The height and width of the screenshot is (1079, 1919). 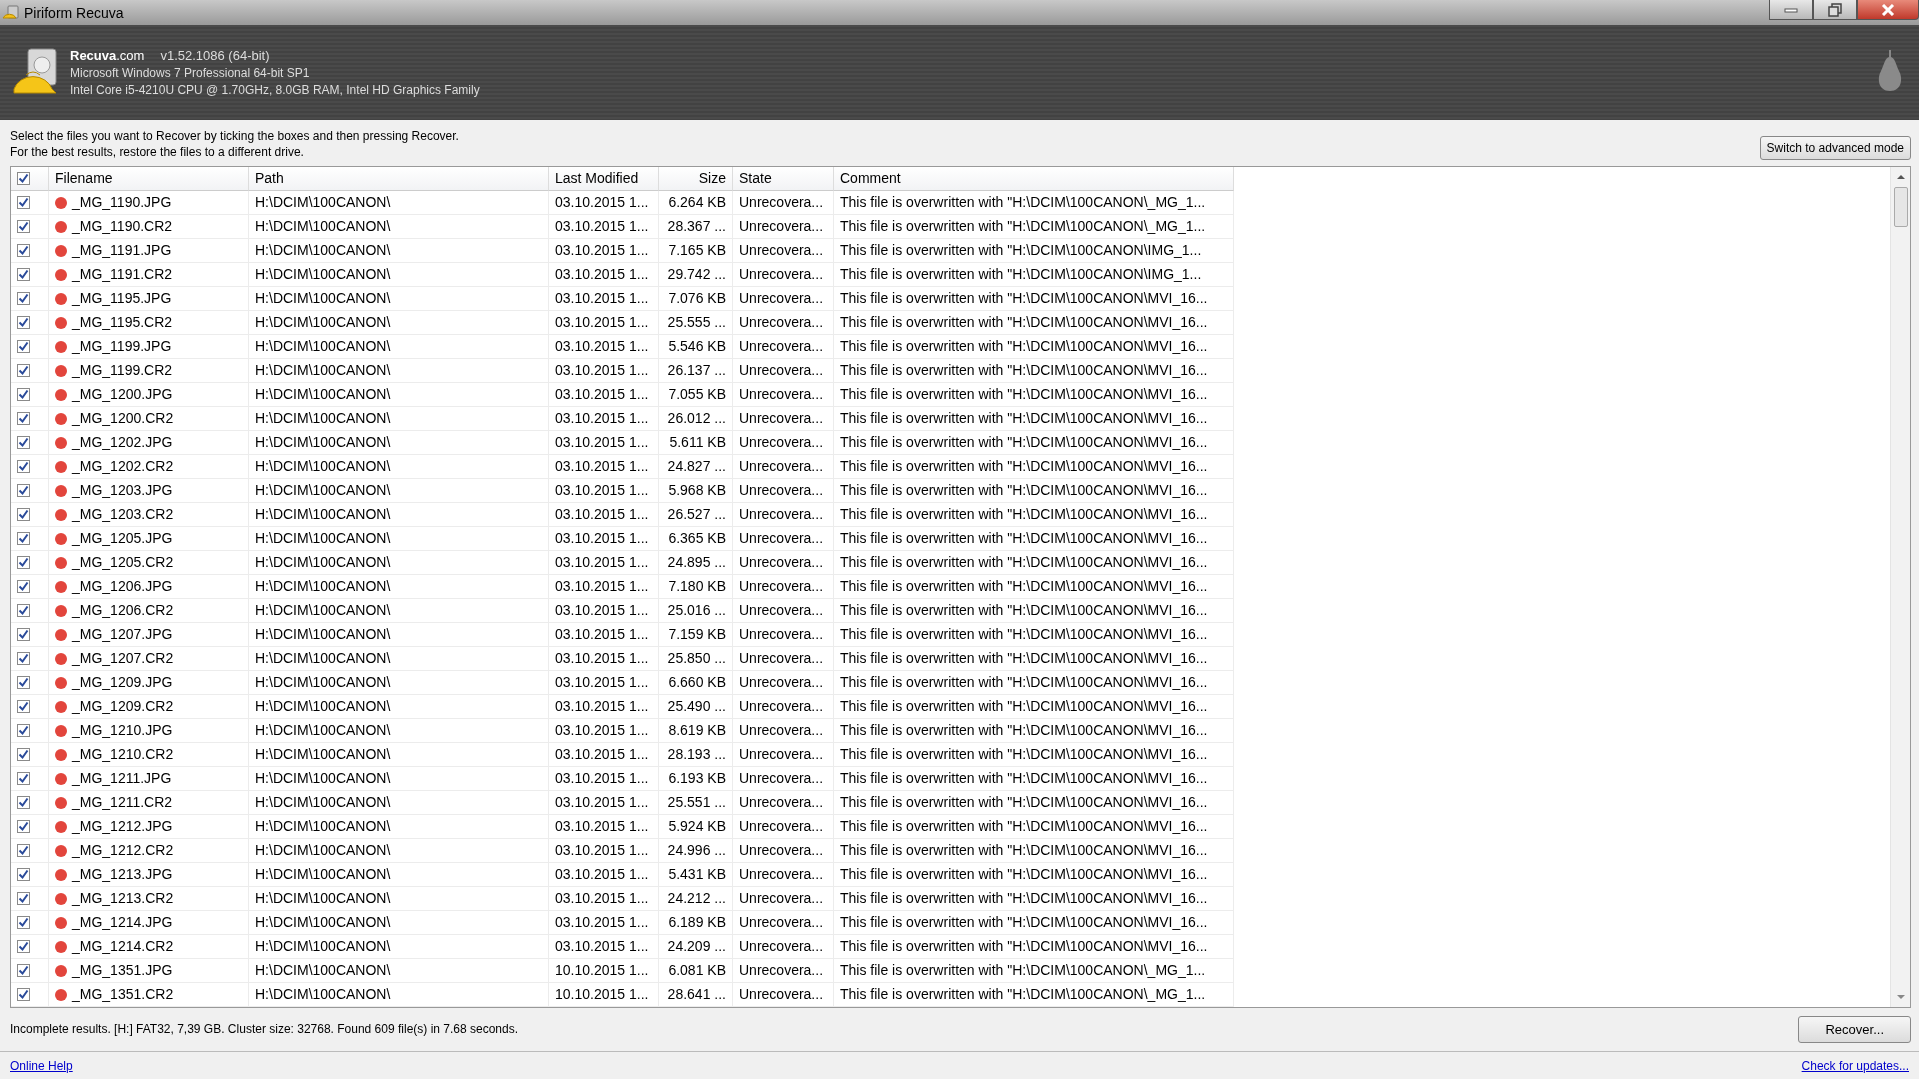 I want to click on table-cell-text: _MG_1205.CR2, so click(x=123, y=562).